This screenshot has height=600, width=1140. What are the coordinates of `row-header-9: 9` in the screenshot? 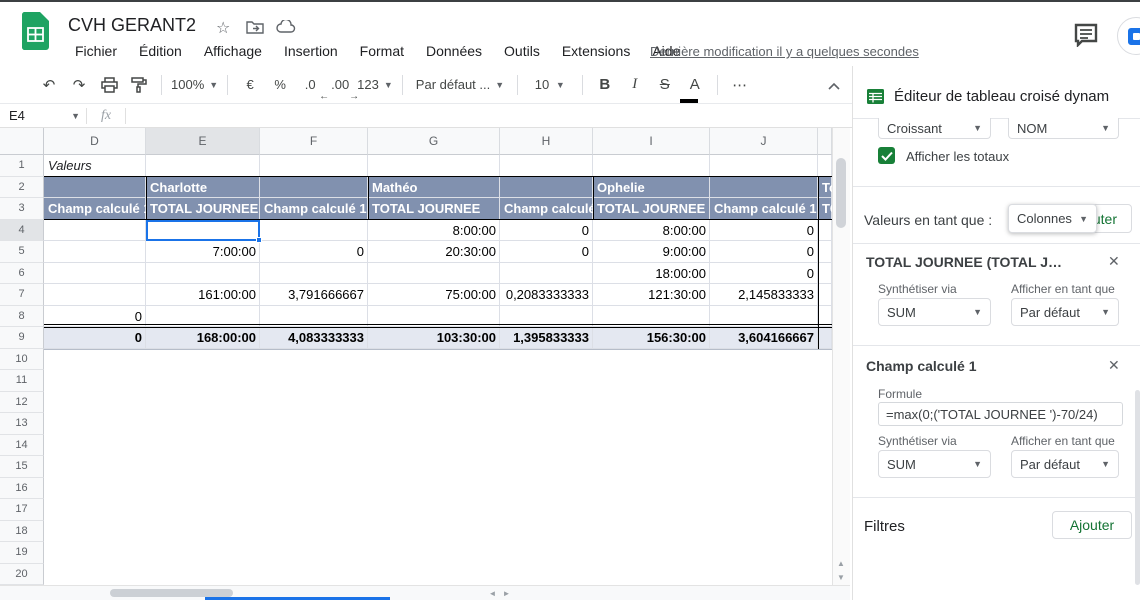 It's located at (22, 338).